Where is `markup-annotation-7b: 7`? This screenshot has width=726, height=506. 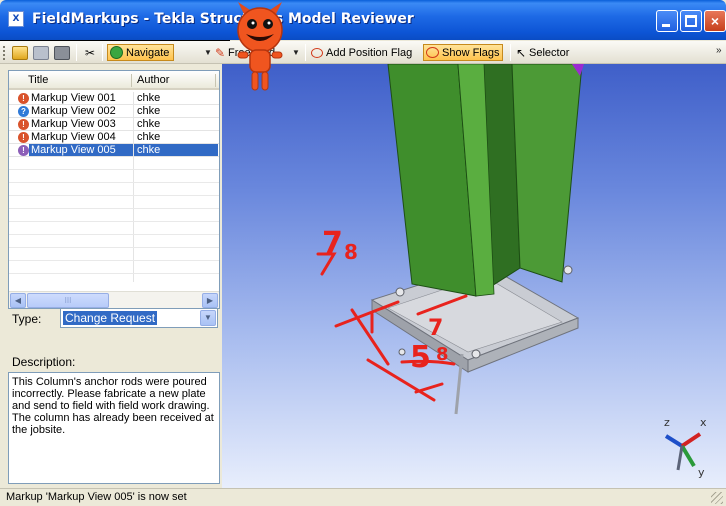 markup-annotation-7b: 7 is located at coordinates (436, 328).